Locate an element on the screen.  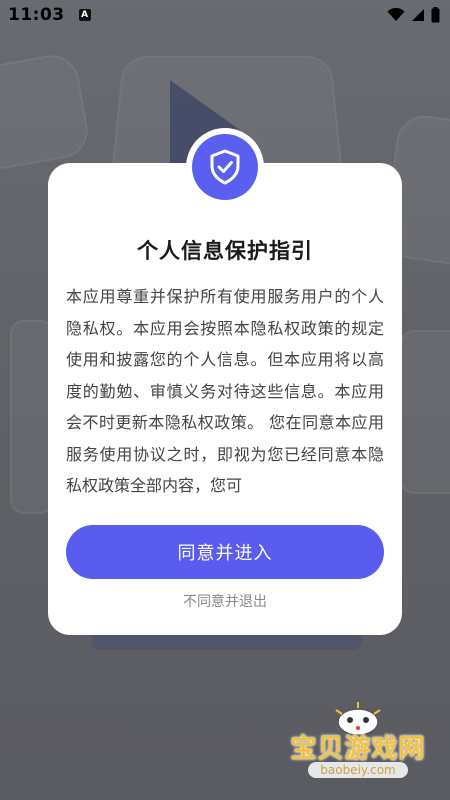
watermark-title: 宝贝游戏网 is located at coordinates (358, 749).